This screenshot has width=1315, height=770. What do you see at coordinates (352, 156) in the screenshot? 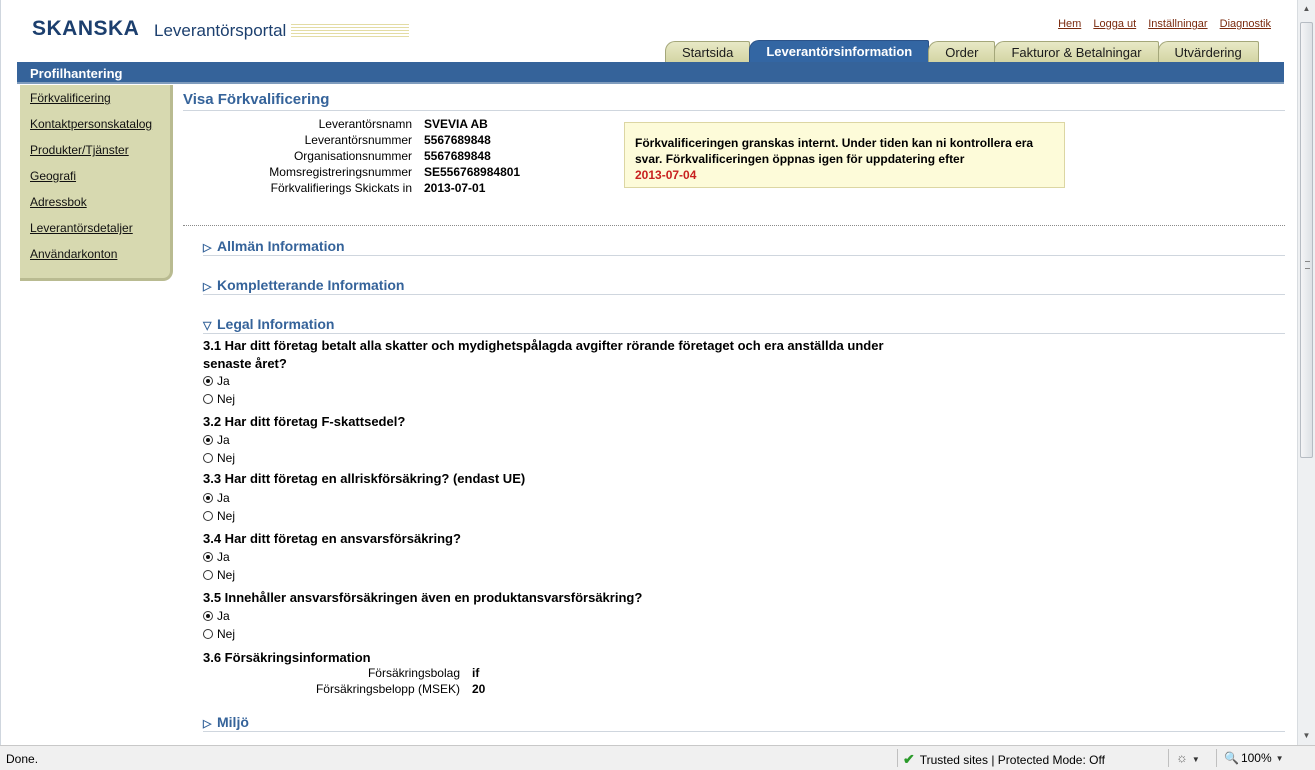
I see `org-number-label: Organisationsnummer` at bounding box center [352, 156].